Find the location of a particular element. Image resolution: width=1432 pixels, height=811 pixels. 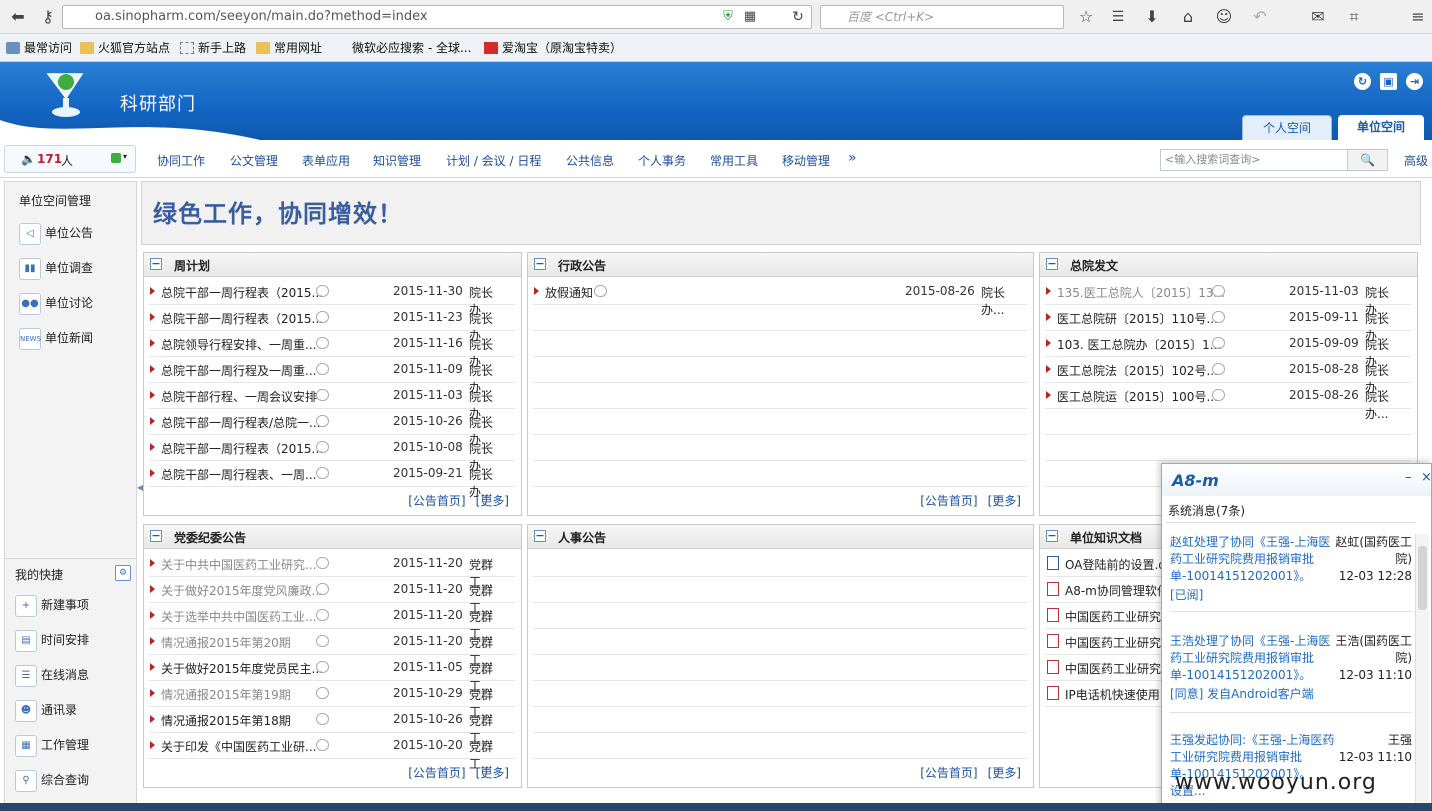

item-title: OA登陆前的设置.d is located at coordinates (1115, 564).